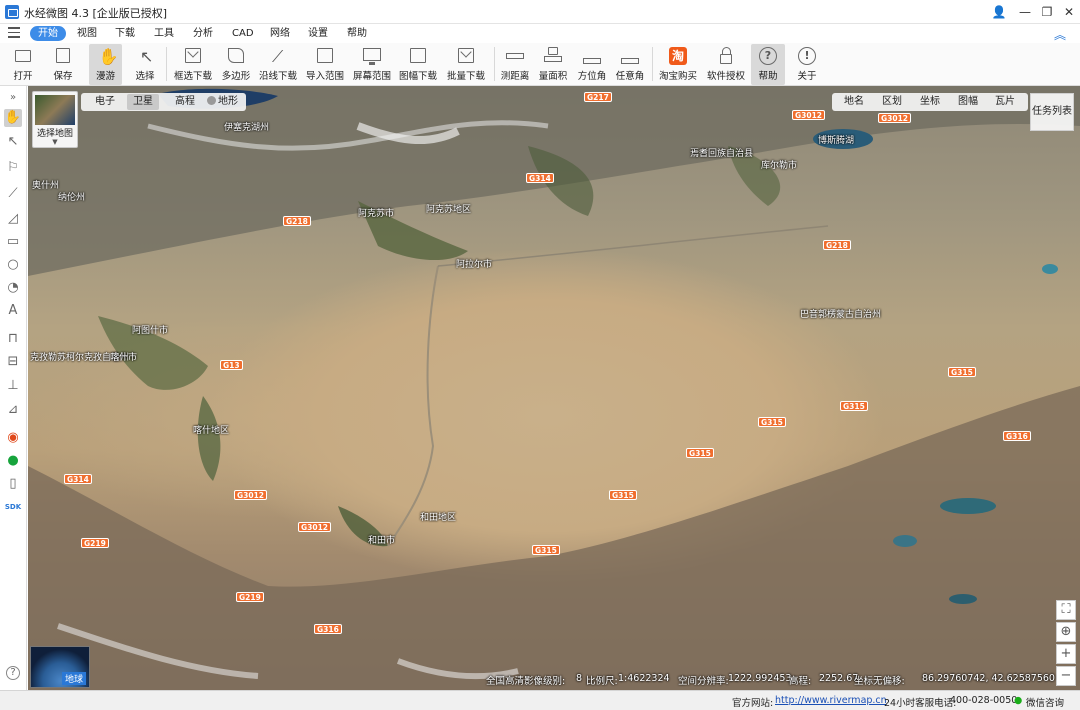  Describe the element at coordinates (930, 102) in the screenshot. I see `overlay-coordinates: 坐标` at that location.